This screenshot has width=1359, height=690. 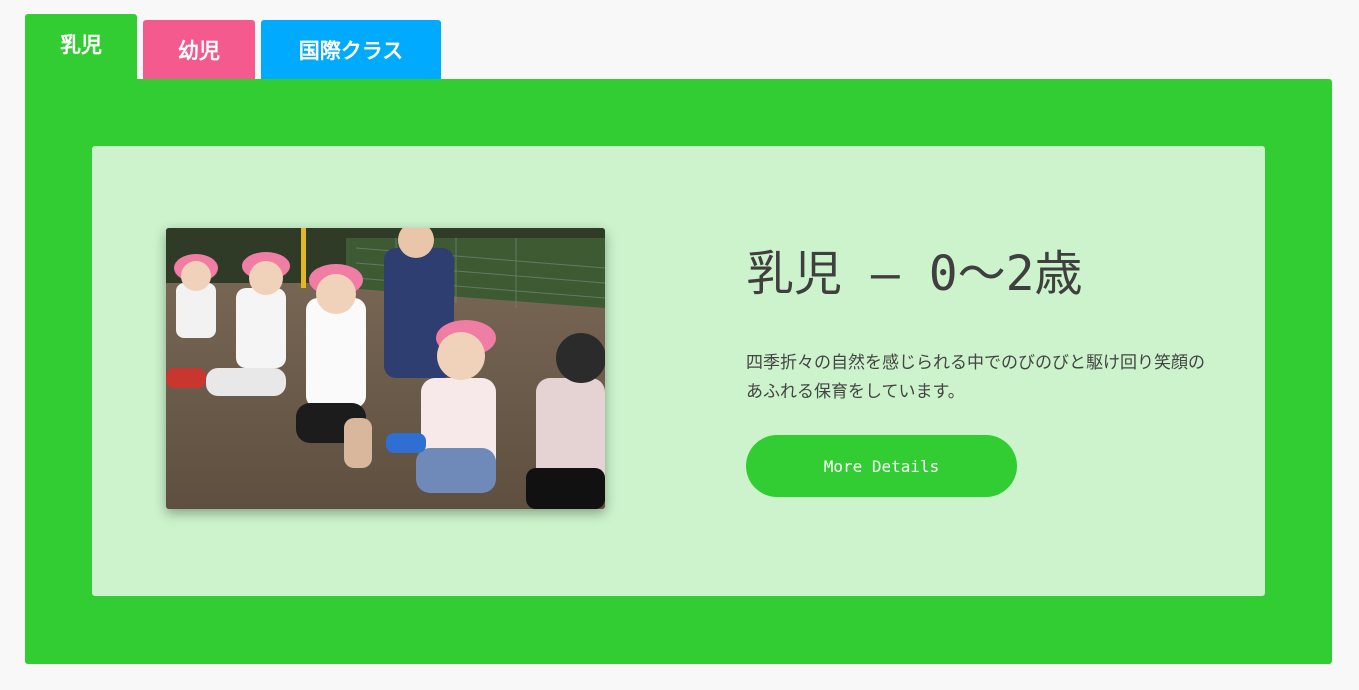 I want to click on class-photo, so click(x=385, y=368).